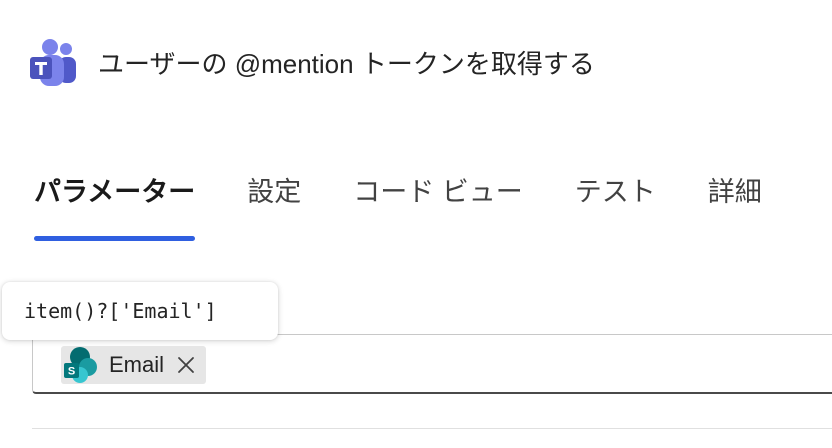 The height and width of the screenshot is (448, 832). What do you see at coordinates (186, 365) in the screenshot?
I see `close-icon` at bounding box center [186, 365].